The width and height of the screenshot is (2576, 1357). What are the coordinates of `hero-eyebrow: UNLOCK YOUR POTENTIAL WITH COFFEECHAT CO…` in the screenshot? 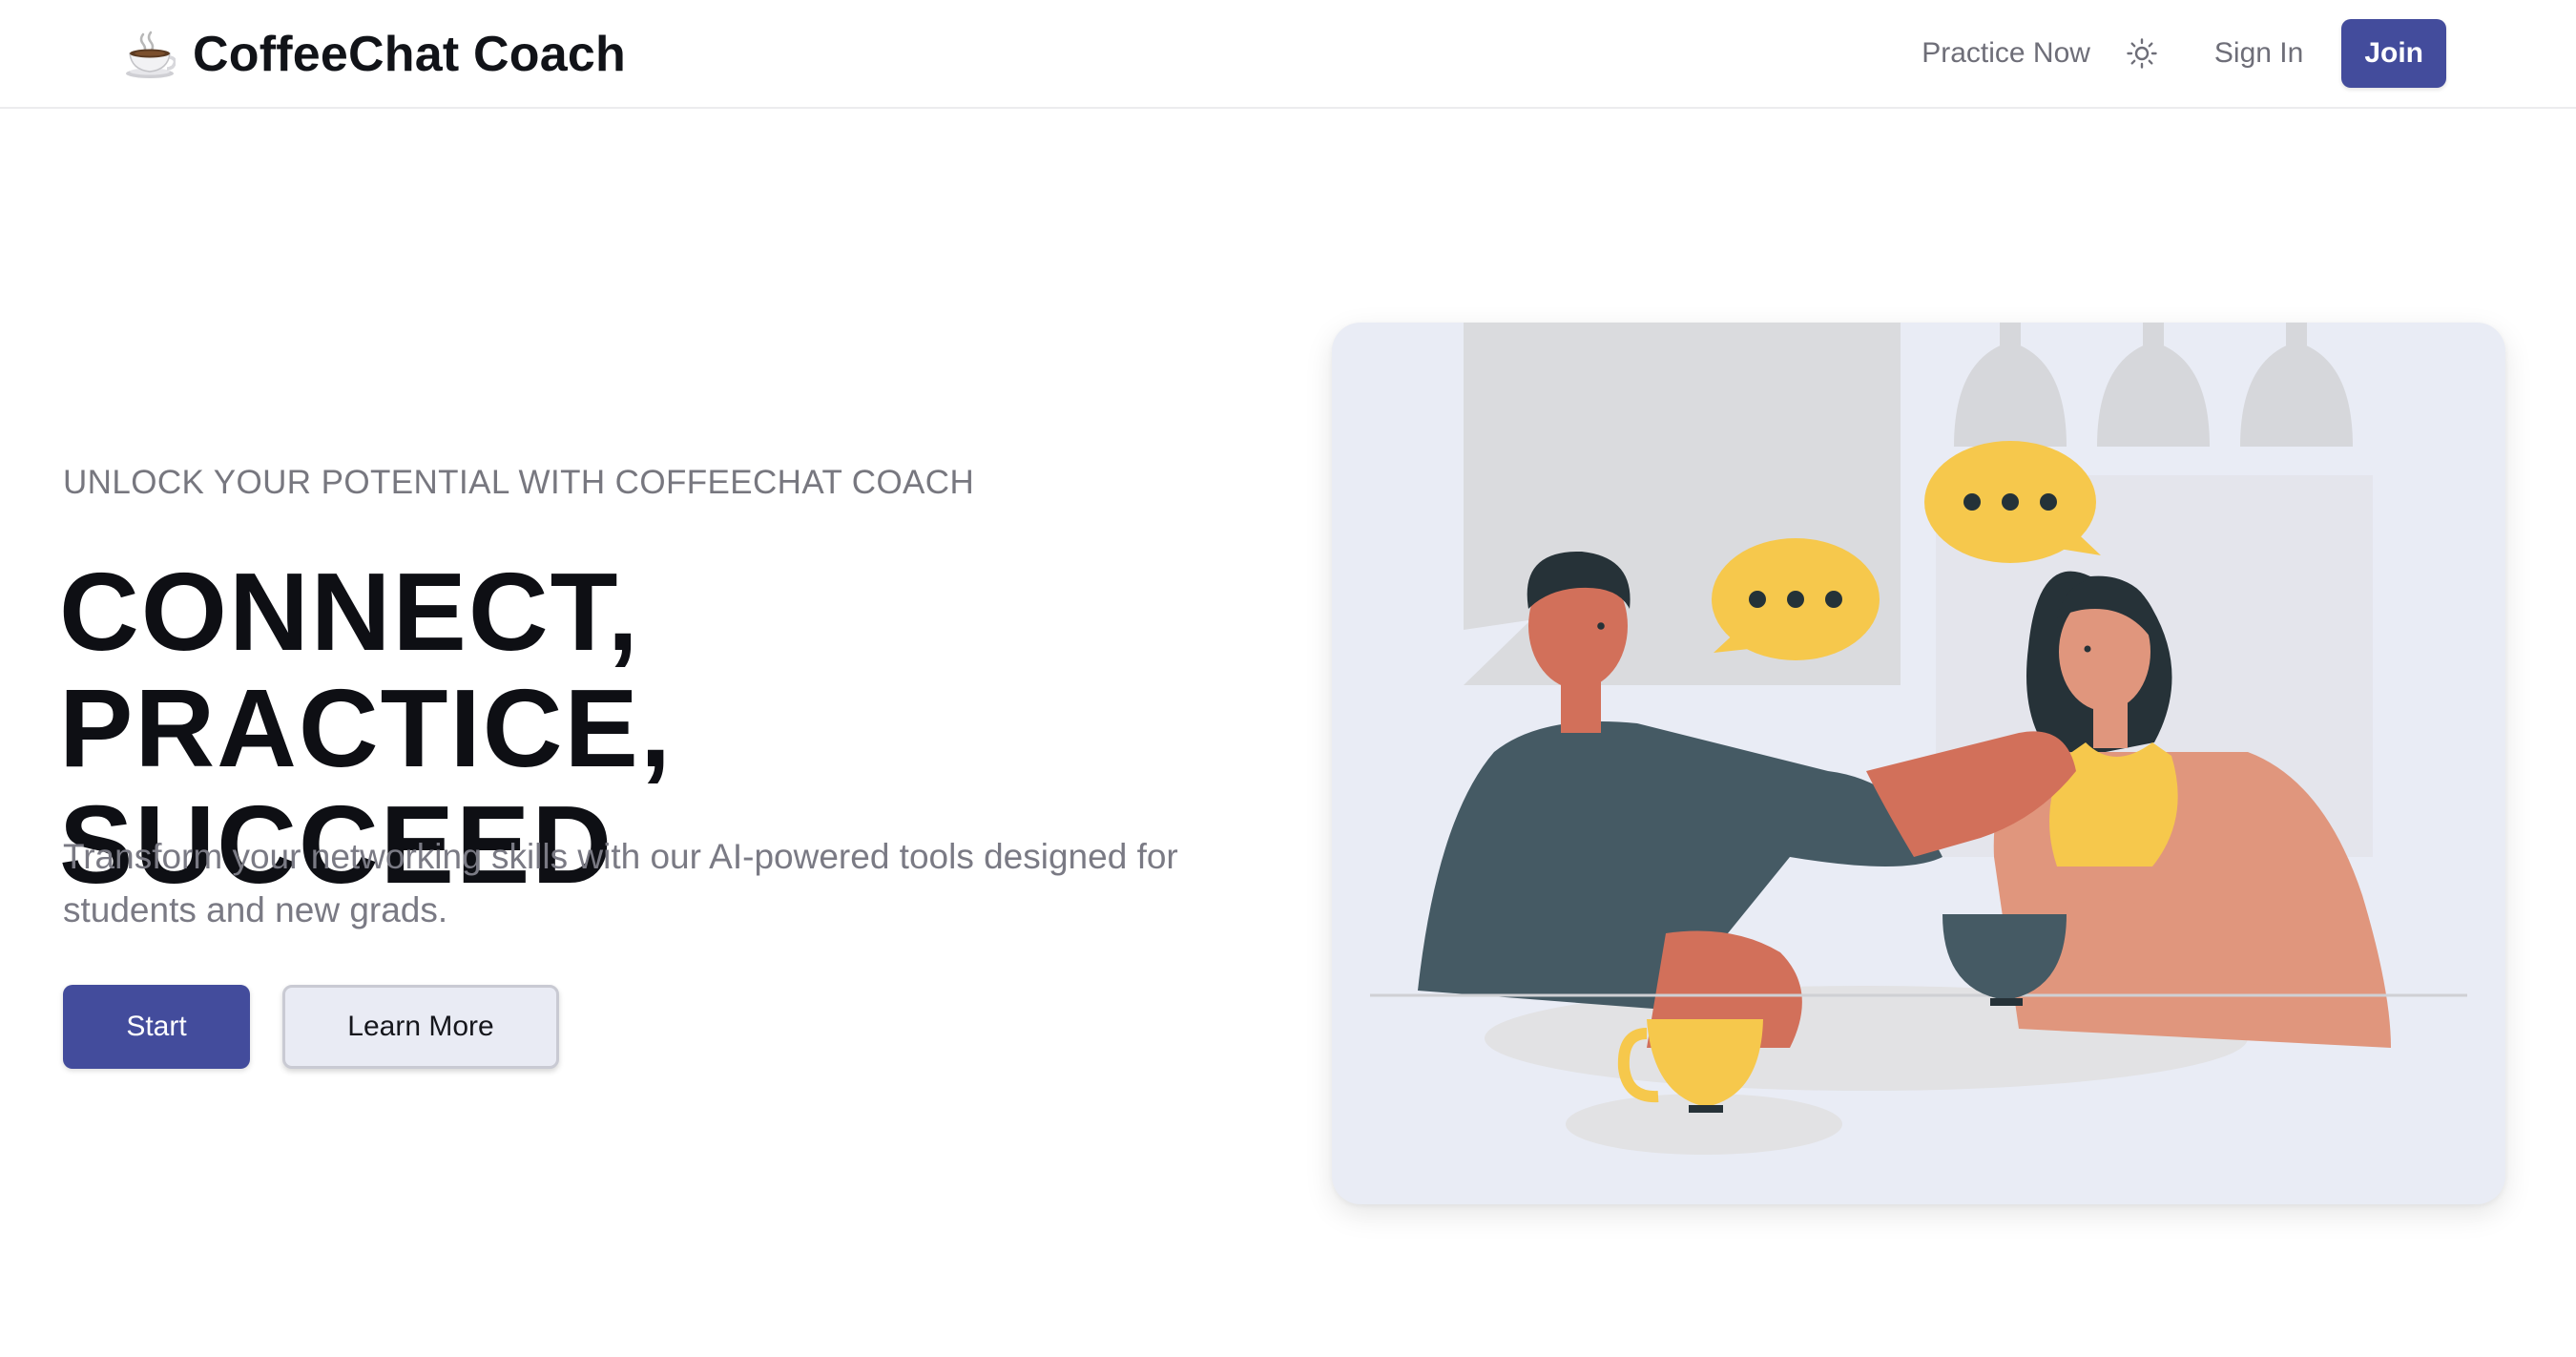 It's located at (519, 483).